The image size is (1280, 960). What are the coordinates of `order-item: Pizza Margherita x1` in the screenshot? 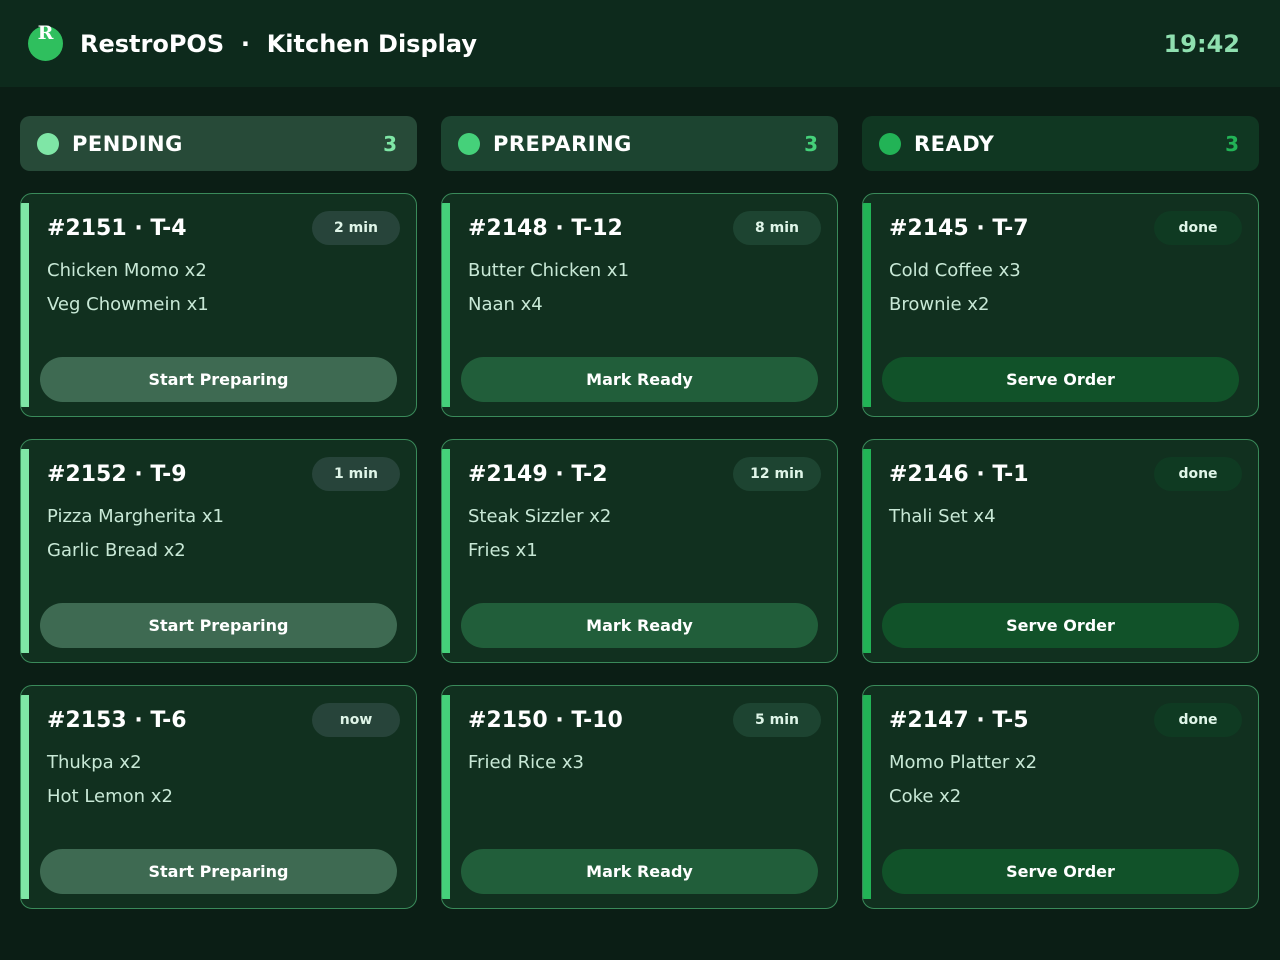 It's located at (135, 516).